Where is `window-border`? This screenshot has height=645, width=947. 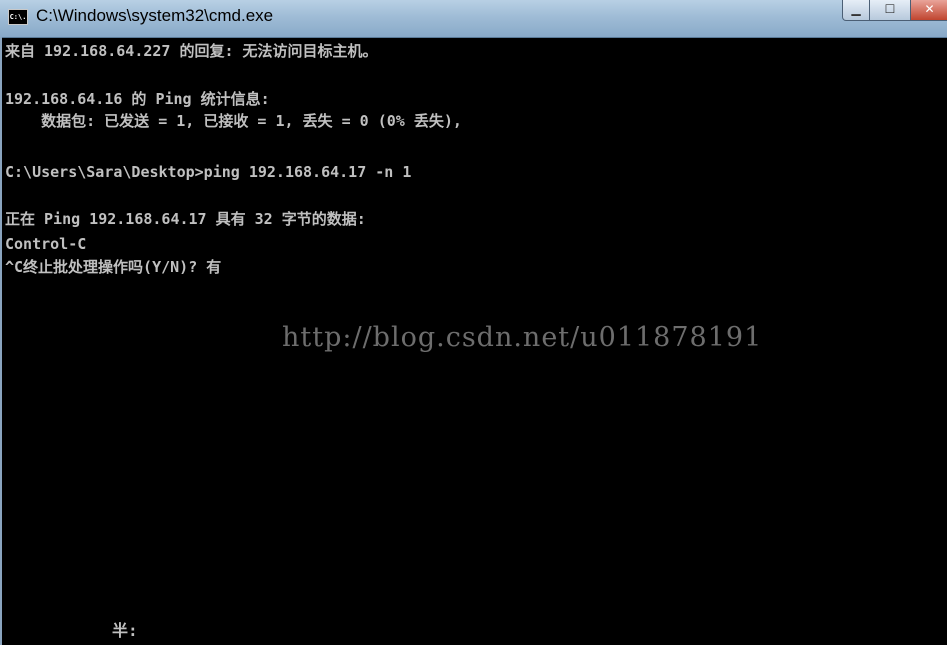
window-border is located at coordinates (1, 341).